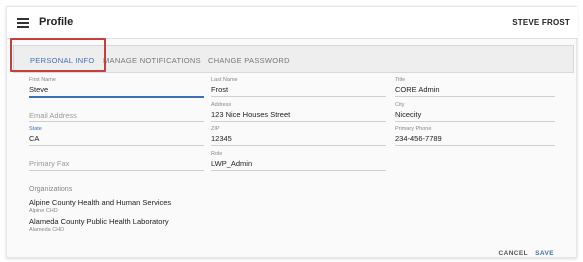  Describe the element at coordinates (47, 230) in the screenshot. I see `organization-code: Alameda CHD` at that location.